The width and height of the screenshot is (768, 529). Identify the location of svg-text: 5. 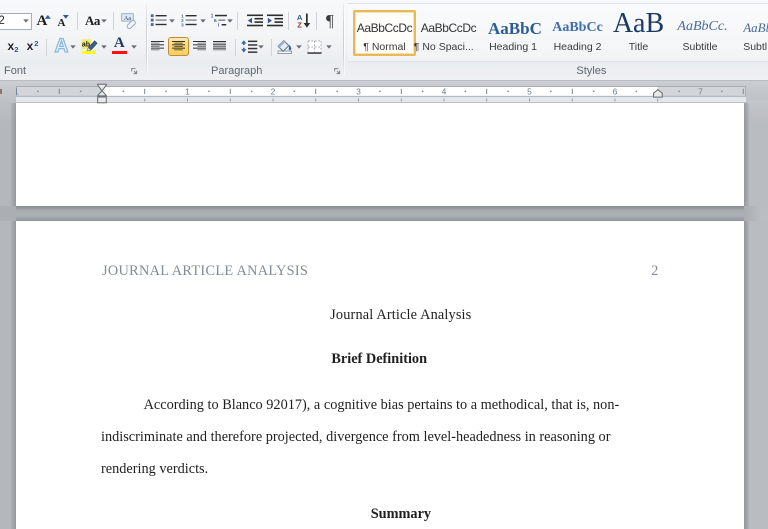
(529, 91).